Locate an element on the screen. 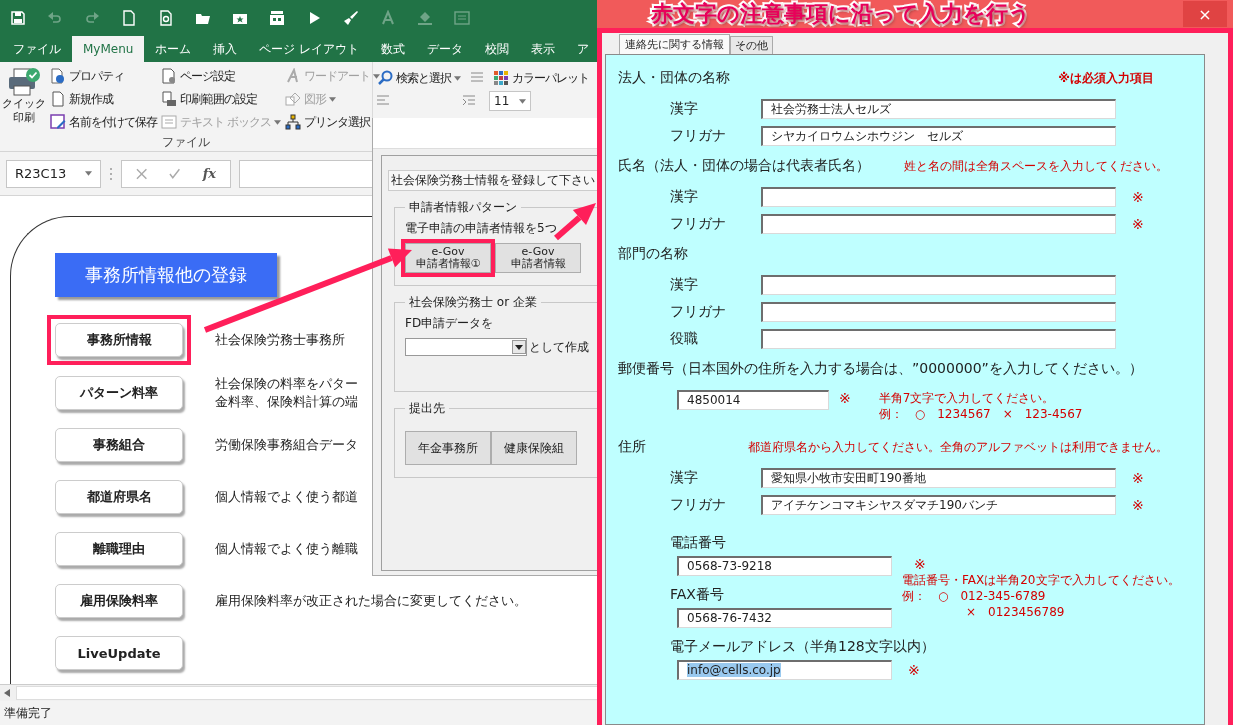 The width and height of the screenshot is (1237, 725). applicant-button: e-Gov 申請者情報① is located at coordinates (448, 258).